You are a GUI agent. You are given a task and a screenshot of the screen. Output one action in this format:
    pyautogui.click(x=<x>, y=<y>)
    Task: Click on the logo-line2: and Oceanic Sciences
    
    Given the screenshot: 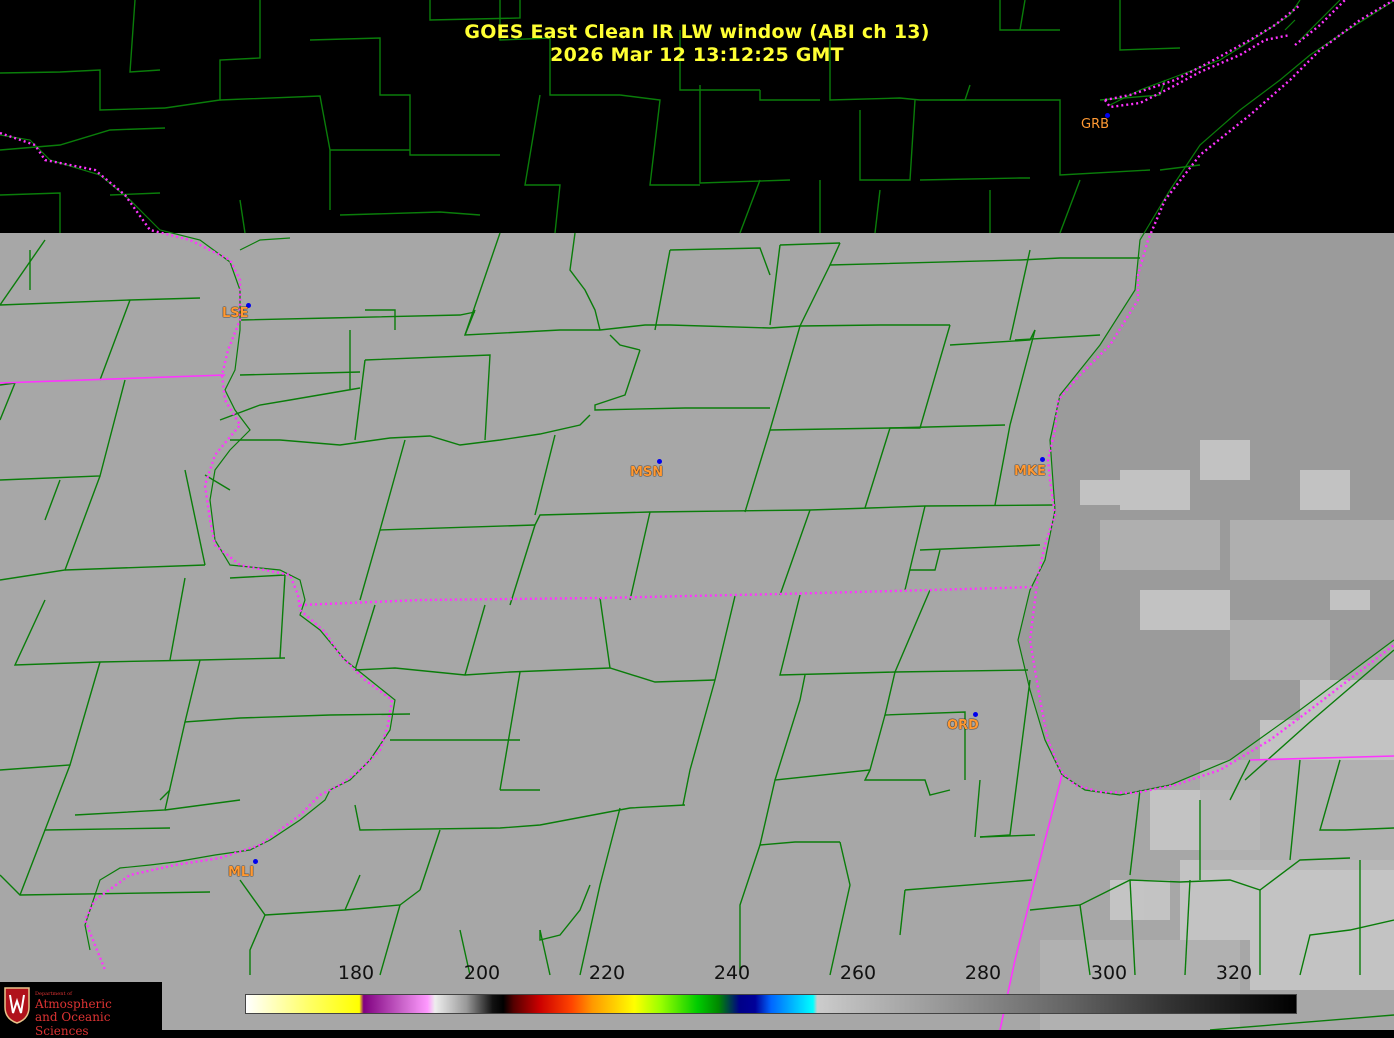 What is the action you would take?
    pyautogui.click(x=73, y=1024)
    